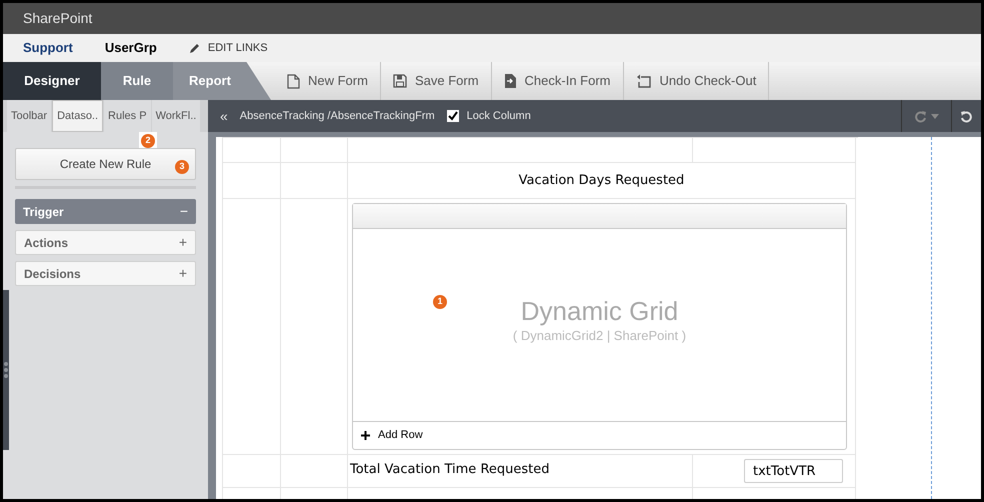 This screenshot has height=502, width=984. Describe the element at coordinates (43, 212) in the screenshot. I see `section-title: Trigger` at that location.